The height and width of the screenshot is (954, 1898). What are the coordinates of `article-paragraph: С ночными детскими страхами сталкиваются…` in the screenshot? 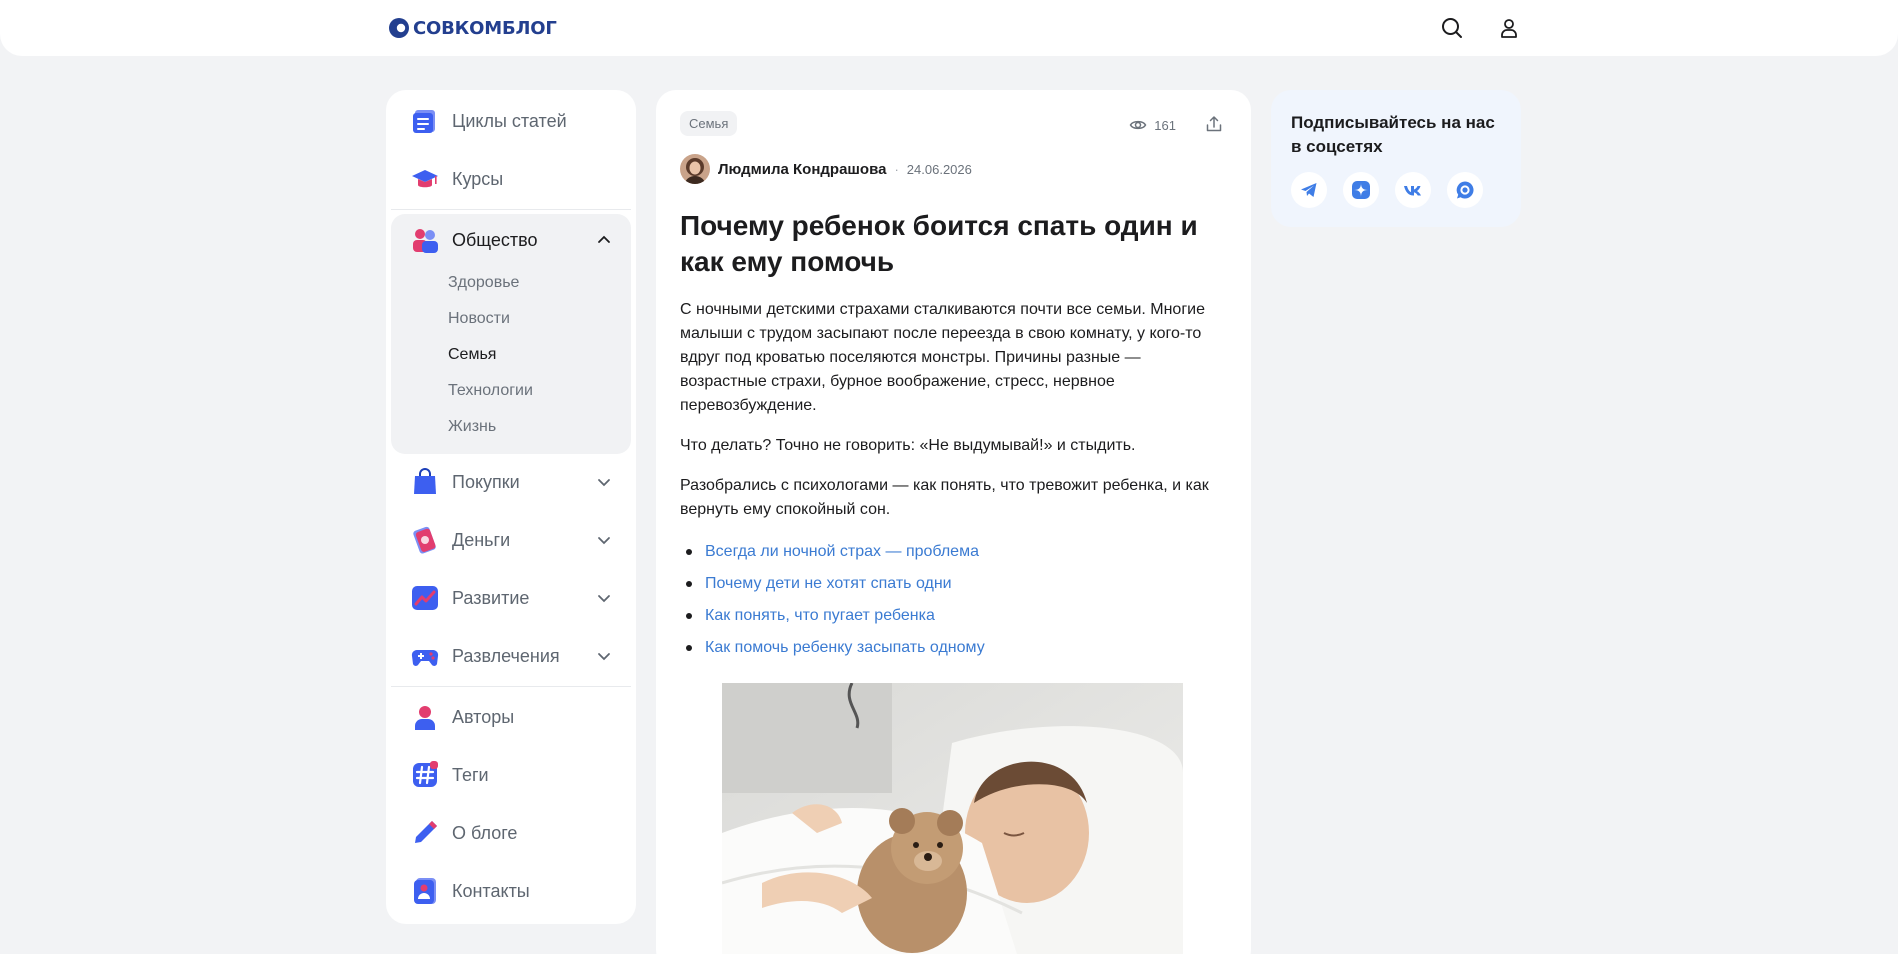 It's located at (942, 357).